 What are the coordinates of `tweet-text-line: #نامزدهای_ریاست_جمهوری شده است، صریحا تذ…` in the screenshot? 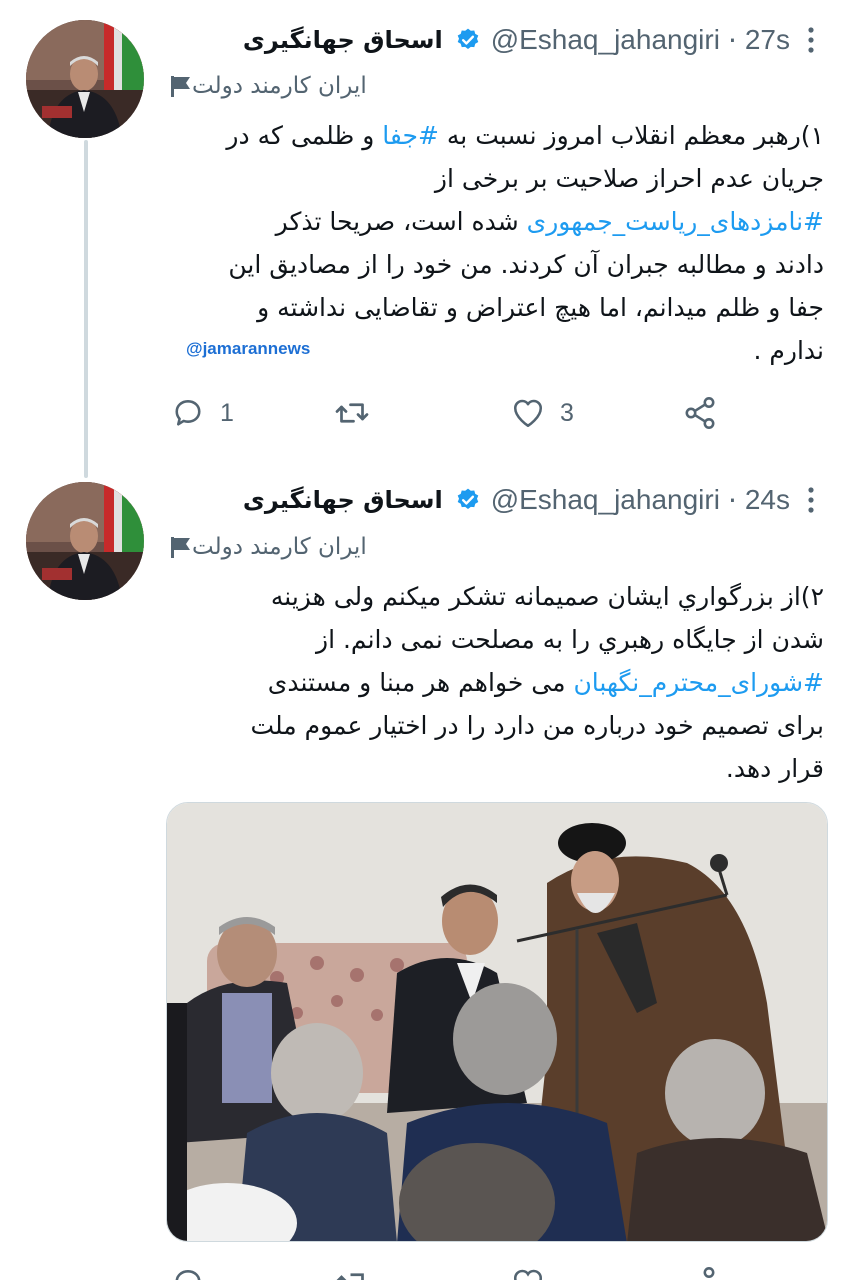 It's located at (494, 221).